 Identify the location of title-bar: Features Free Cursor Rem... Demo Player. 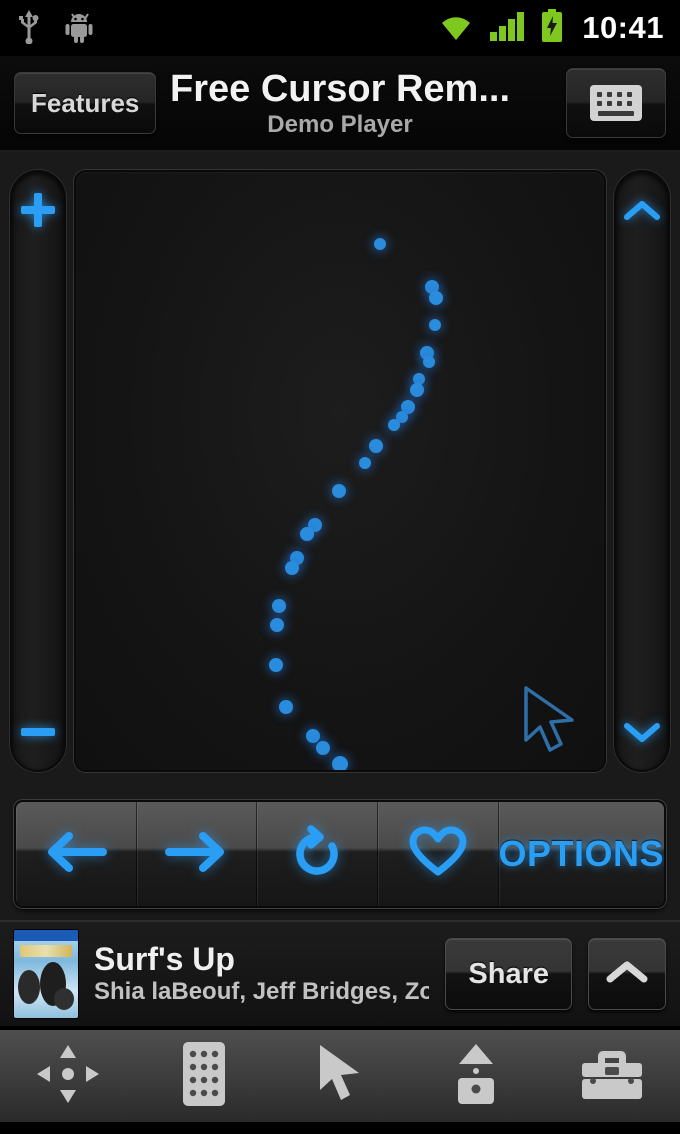
(340, 104).